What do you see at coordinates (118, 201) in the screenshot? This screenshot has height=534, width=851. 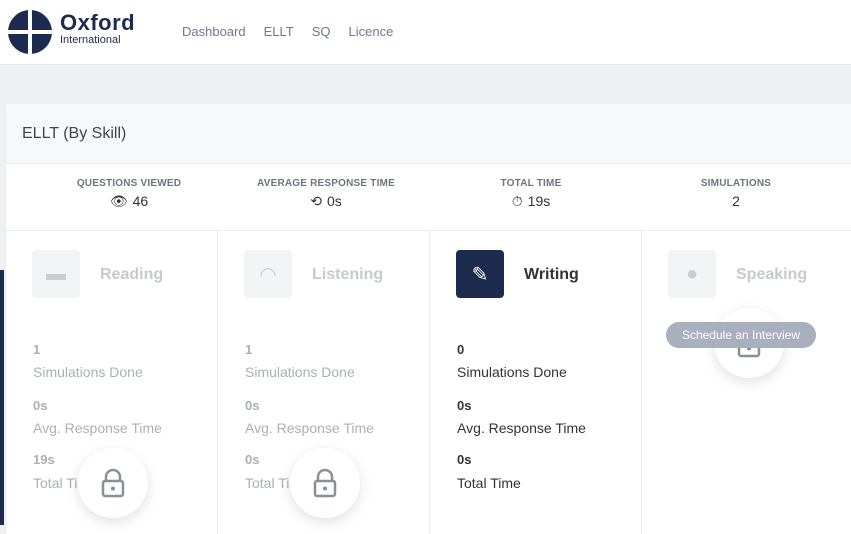 I see `eye-icon: 👁` at bounding box center [118, 201].